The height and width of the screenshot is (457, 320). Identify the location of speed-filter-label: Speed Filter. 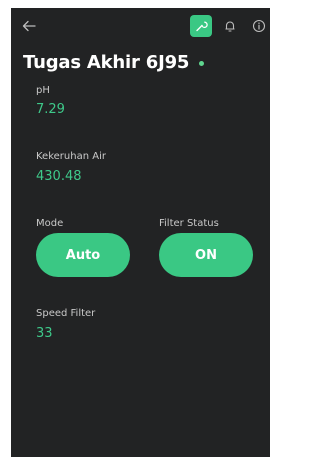
(66, 313).